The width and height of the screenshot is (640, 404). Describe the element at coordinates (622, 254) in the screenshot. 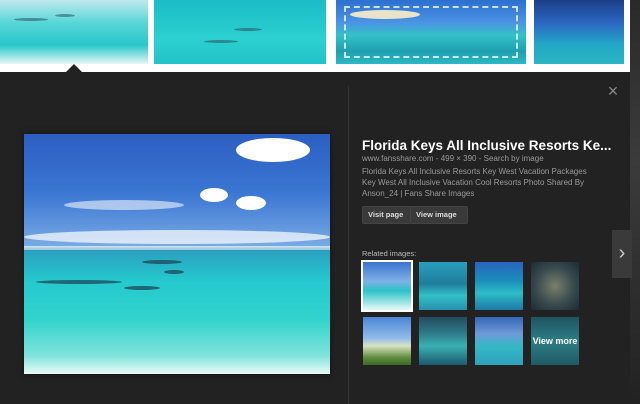

I see `chevron-right-icon: ›` at that location.